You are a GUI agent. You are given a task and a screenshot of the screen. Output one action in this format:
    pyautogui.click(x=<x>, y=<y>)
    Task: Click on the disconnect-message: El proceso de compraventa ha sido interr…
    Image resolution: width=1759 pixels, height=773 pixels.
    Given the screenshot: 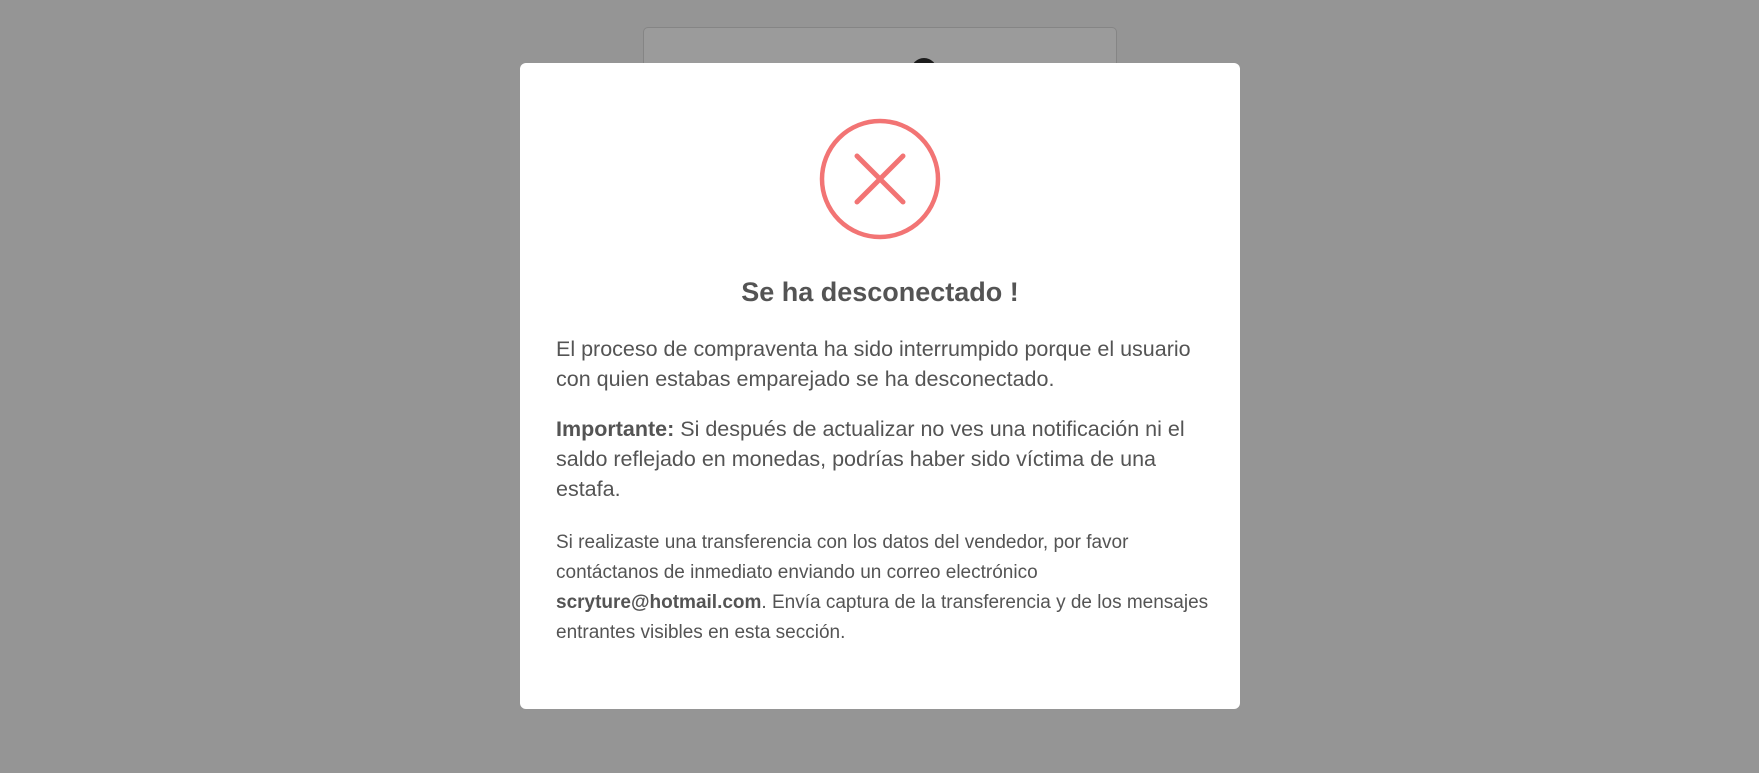 What is the action you would take?
    pyautogui.click(x=873, y=364)
    